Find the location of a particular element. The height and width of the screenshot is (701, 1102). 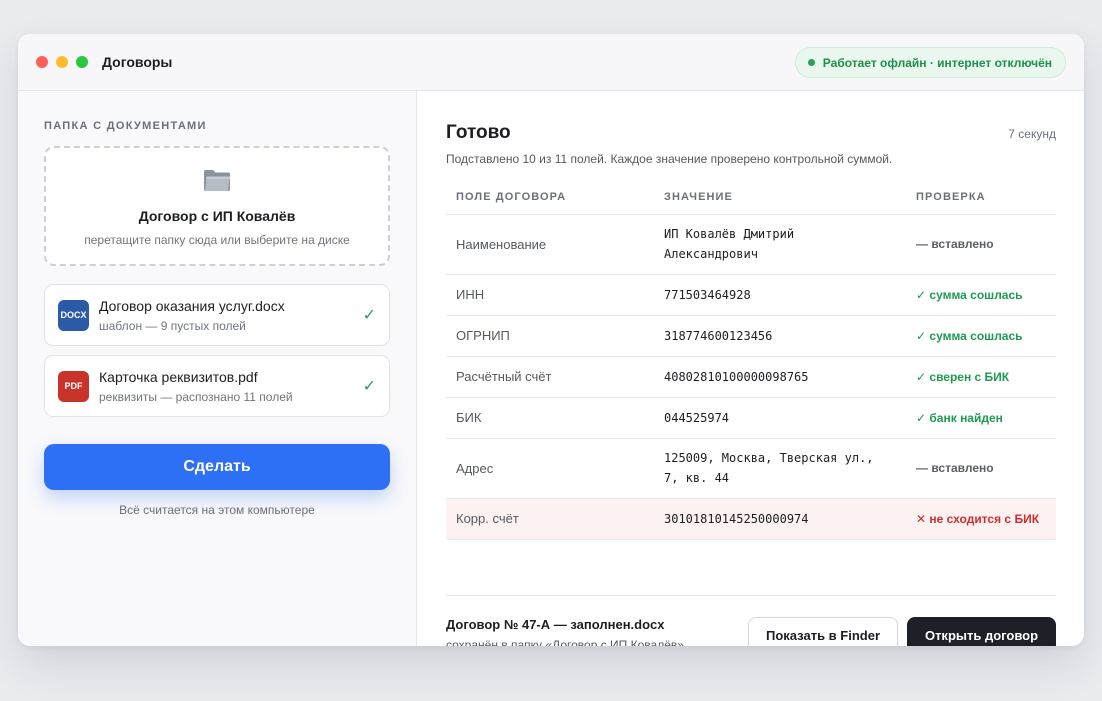

status-dot-icon is located at coordinates (811, 62).